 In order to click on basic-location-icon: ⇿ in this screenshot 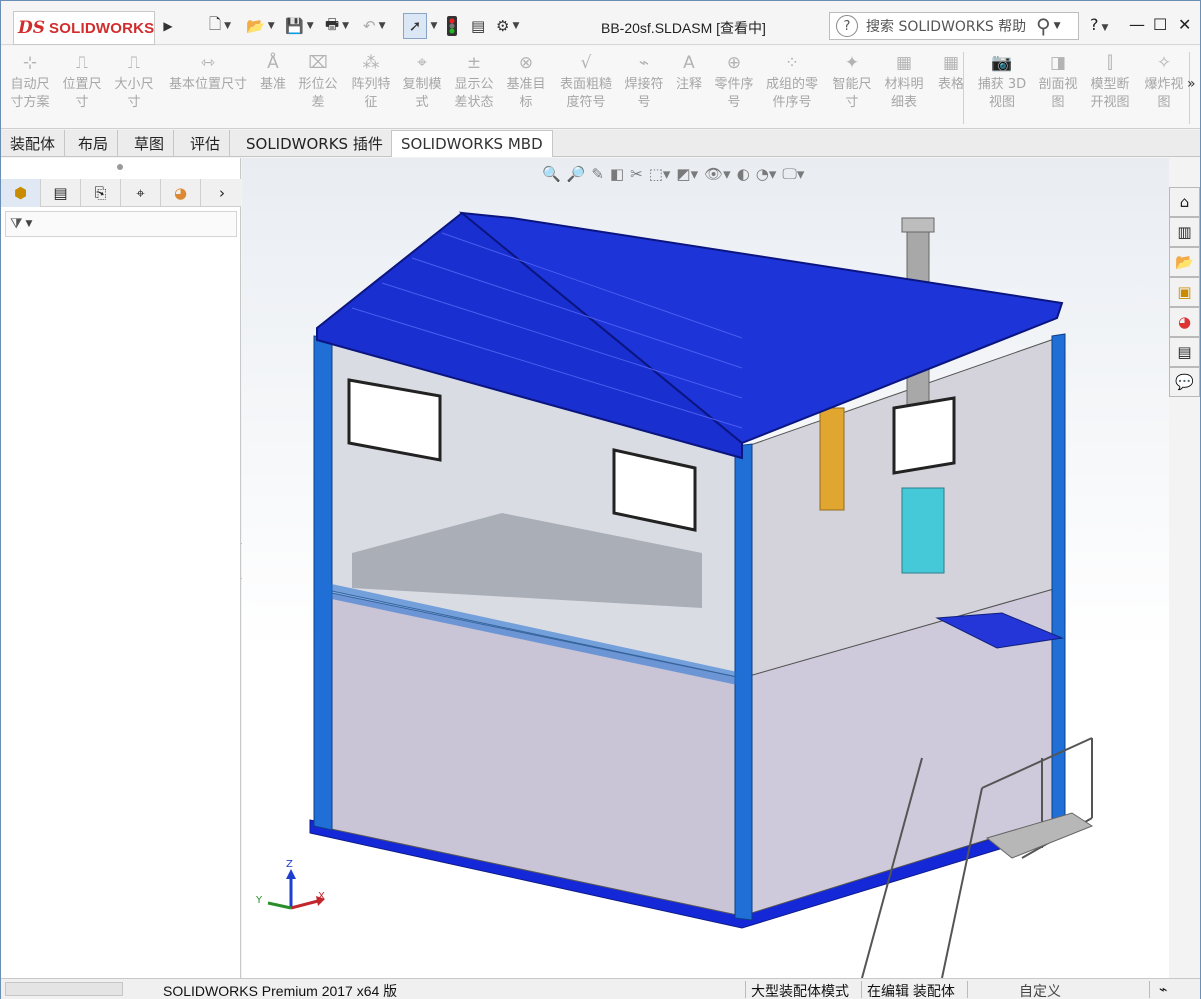, I will do `click(208, 63)`.